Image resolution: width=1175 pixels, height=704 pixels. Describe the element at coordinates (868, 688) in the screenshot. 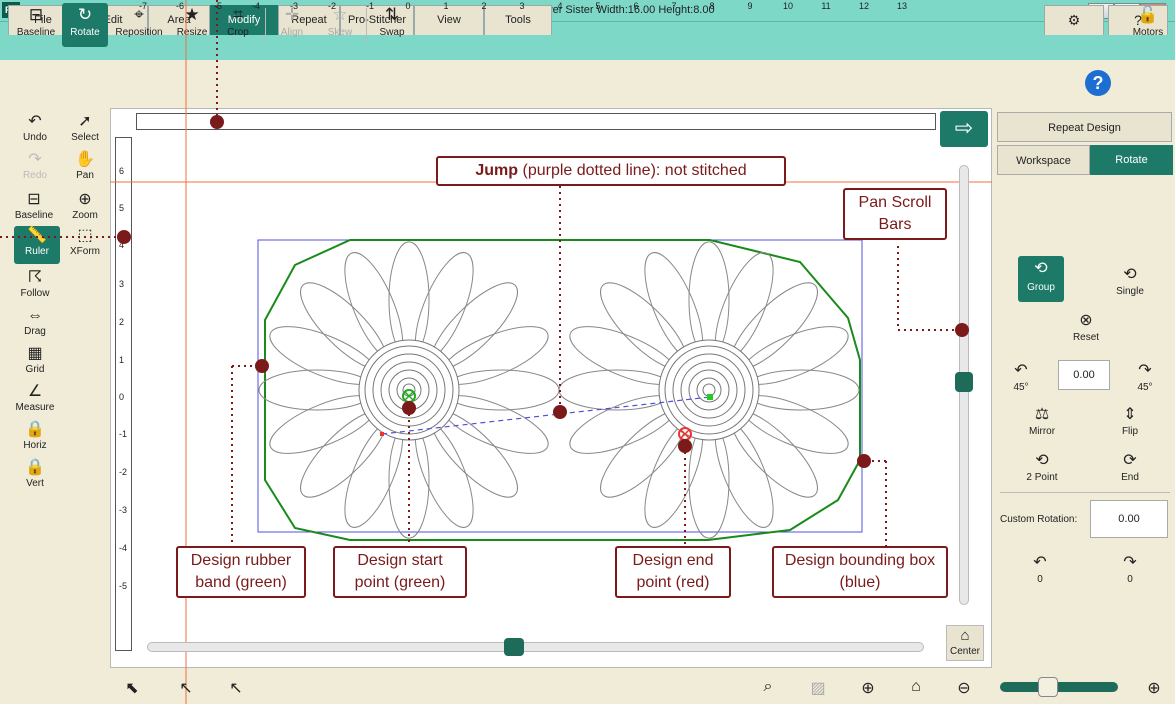

I see `zoom-actual-icon: ⊕` at that location.